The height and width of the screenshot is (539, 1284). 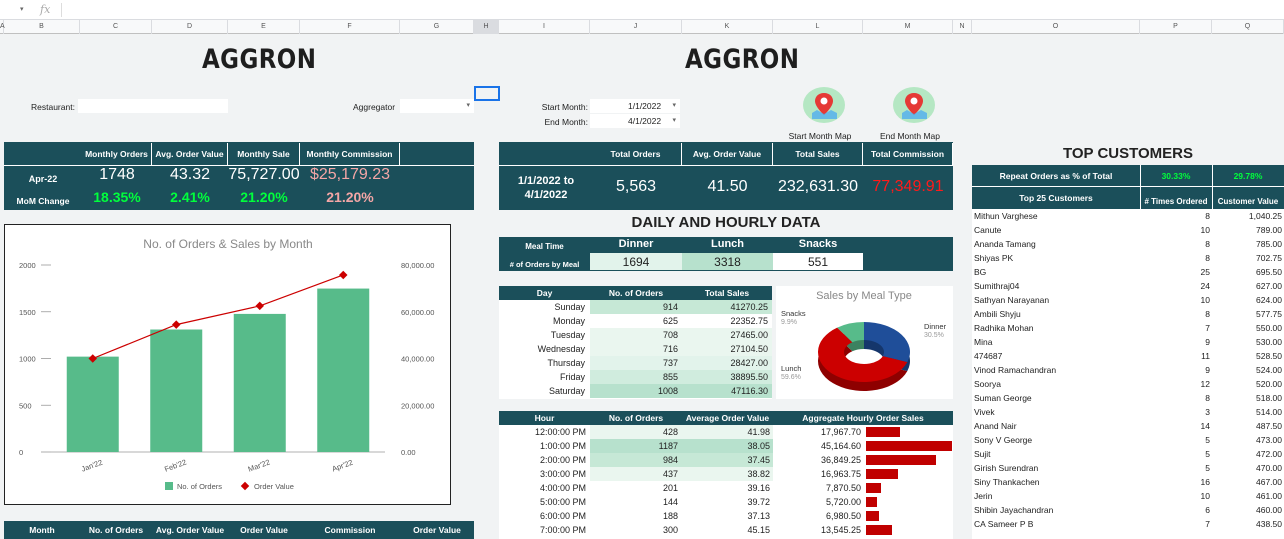 I want to click on mom-sale: 21.20%, so click(x=264, y=197).